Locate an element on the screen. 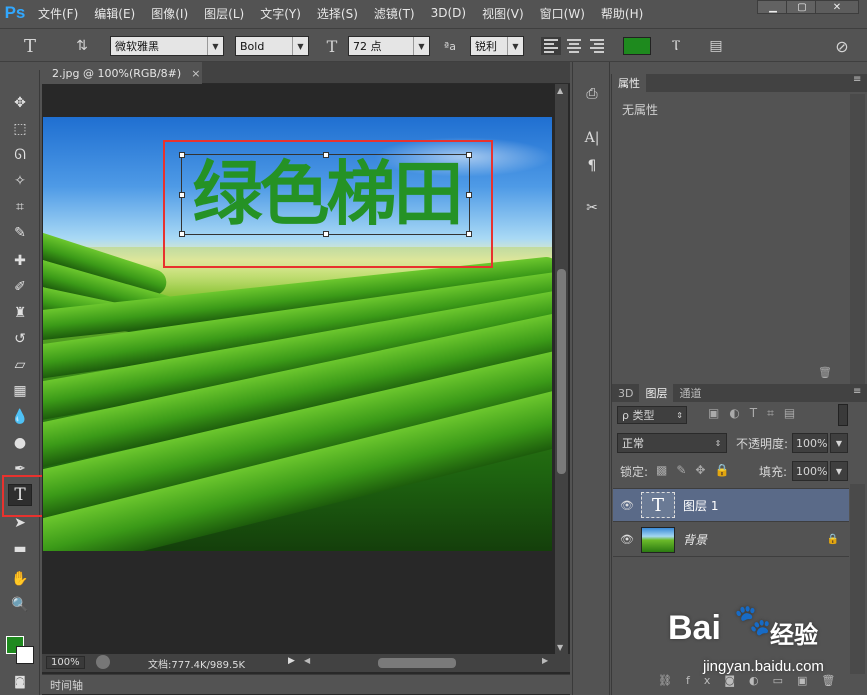 This screenshot has height=695, width=867. layers-tabs: 3D 图层 通道 is located at coordinates (739, 393).